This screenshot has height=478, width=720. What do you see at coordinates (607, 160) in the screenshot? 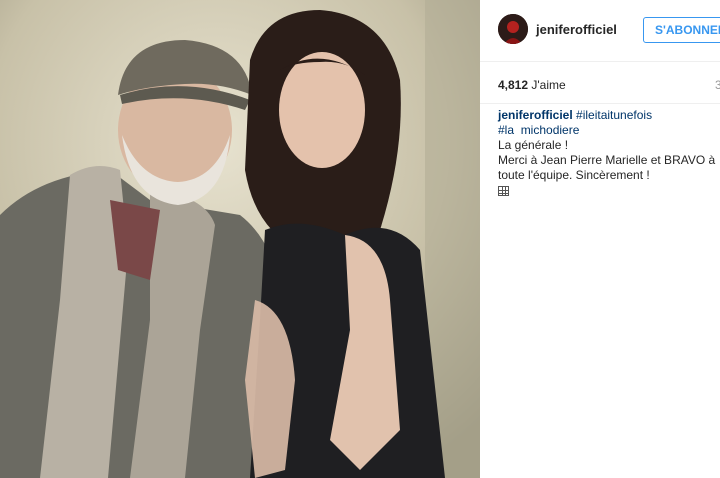
I see `caption-line-2: Merci à Jean Pierre Marielle et BRAVO à` at bounding box center [607, 160].